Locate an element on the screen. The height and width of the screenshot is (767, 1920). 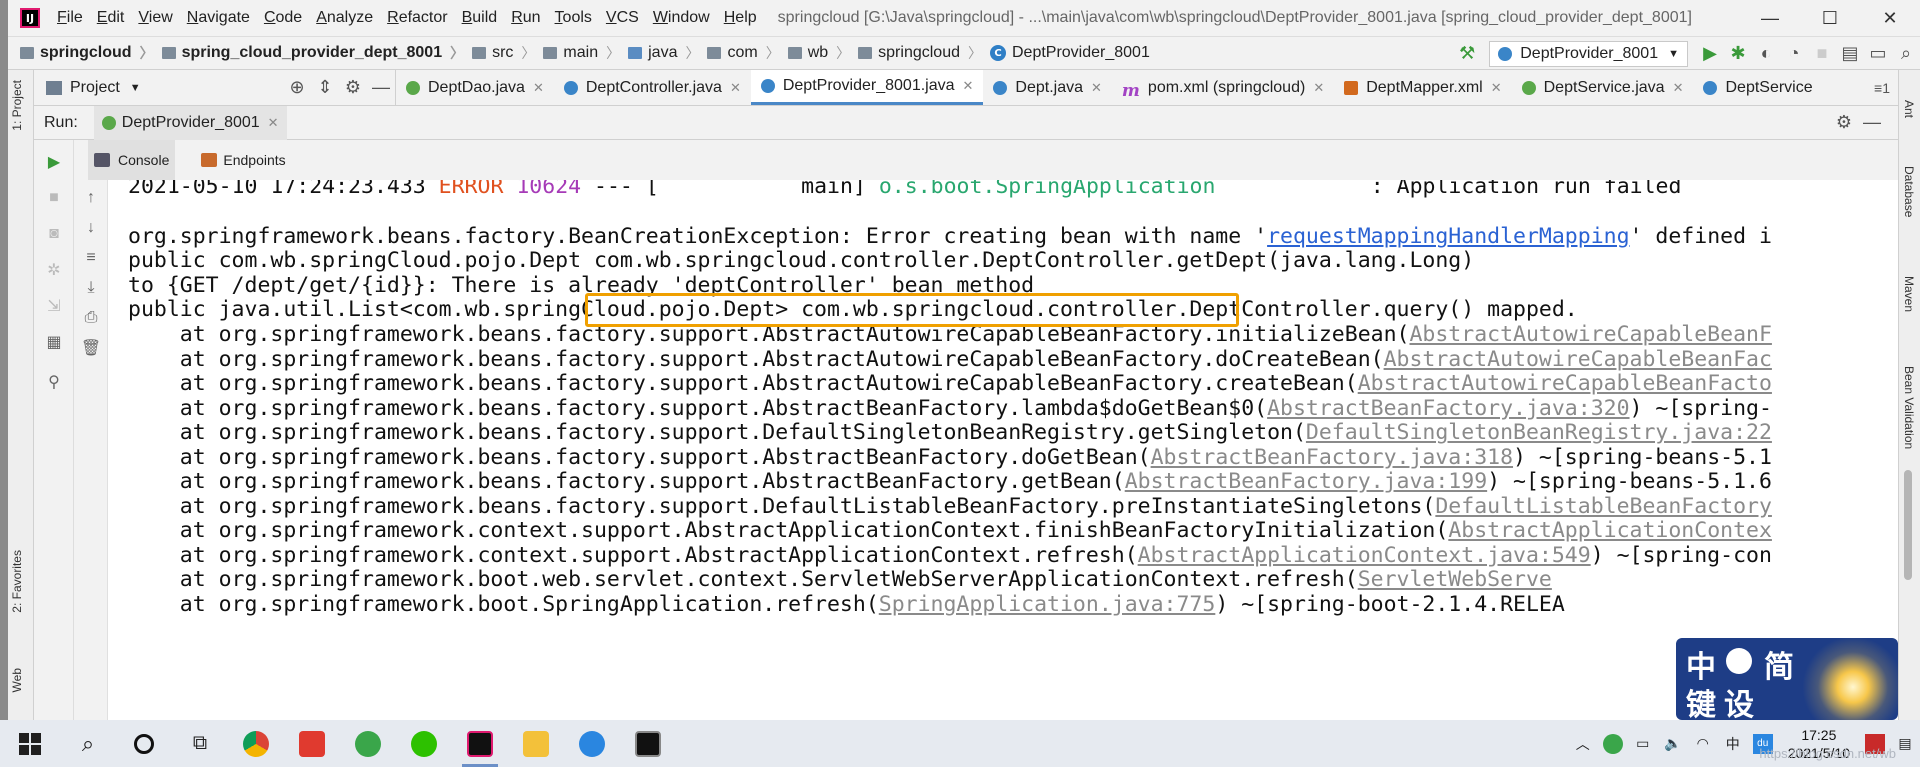
database-tool-tab: Database is located at coordinates (1909, 191).